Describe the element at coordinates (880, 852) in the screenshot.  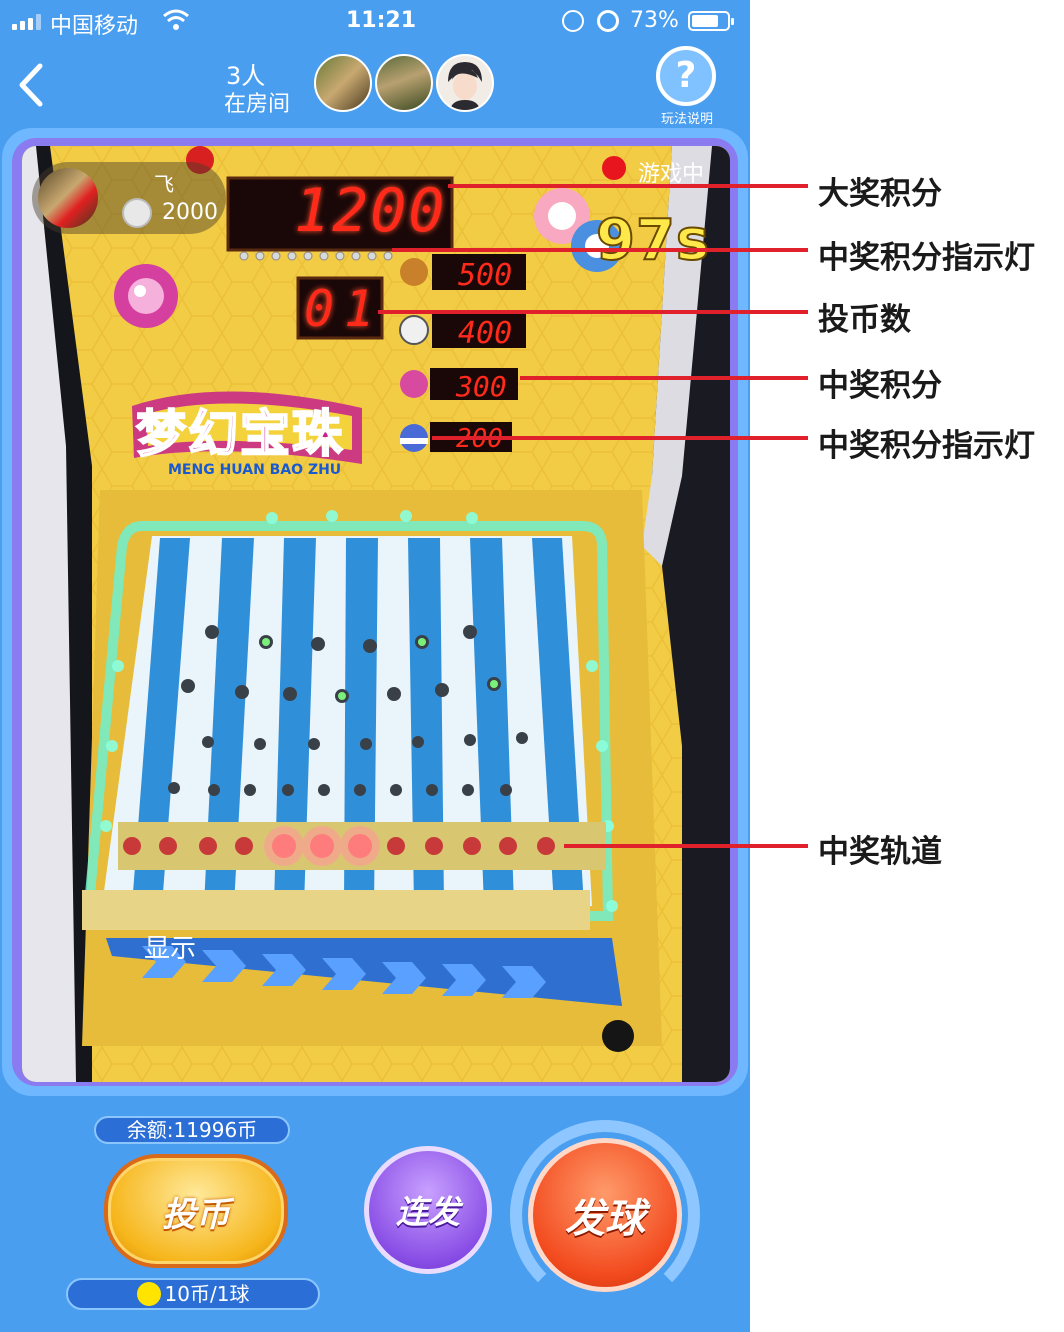
I see `annotation-prize-track: 中奖轨道` at that location.